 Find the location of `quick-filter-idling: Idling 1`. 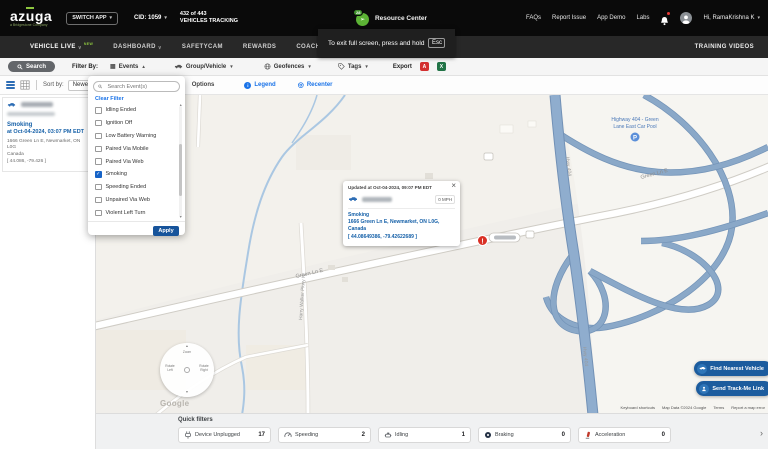

quick-filter-idling: Idling 1 is located at coordinates (424, 435).